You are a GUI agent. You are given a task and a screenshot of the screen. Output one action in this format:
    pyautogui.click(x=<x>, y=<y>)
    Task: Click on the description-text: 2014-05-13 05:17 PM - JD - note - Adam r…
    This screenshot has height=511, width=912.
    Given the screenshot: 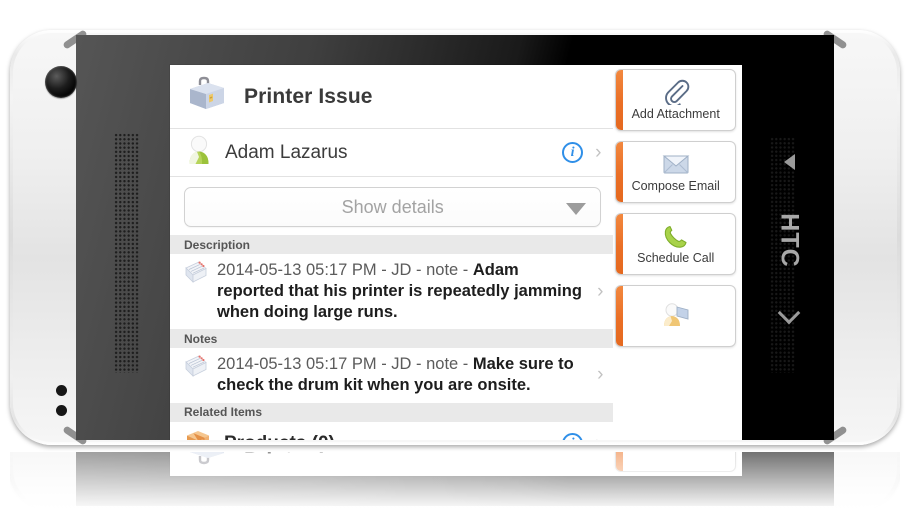 What is the action you would take?
    pyautogui.click(x=399, y=291)
    